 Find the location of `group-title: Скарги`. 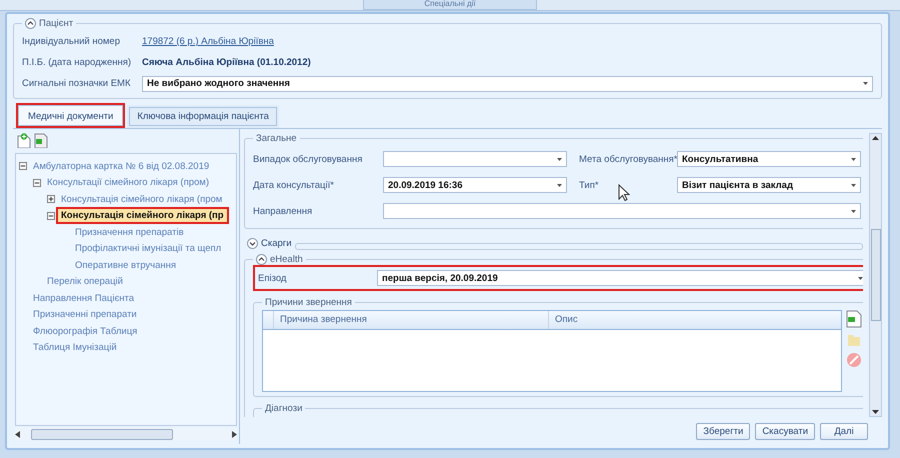

group-title: Скарги is located at coordinates (276, 243).